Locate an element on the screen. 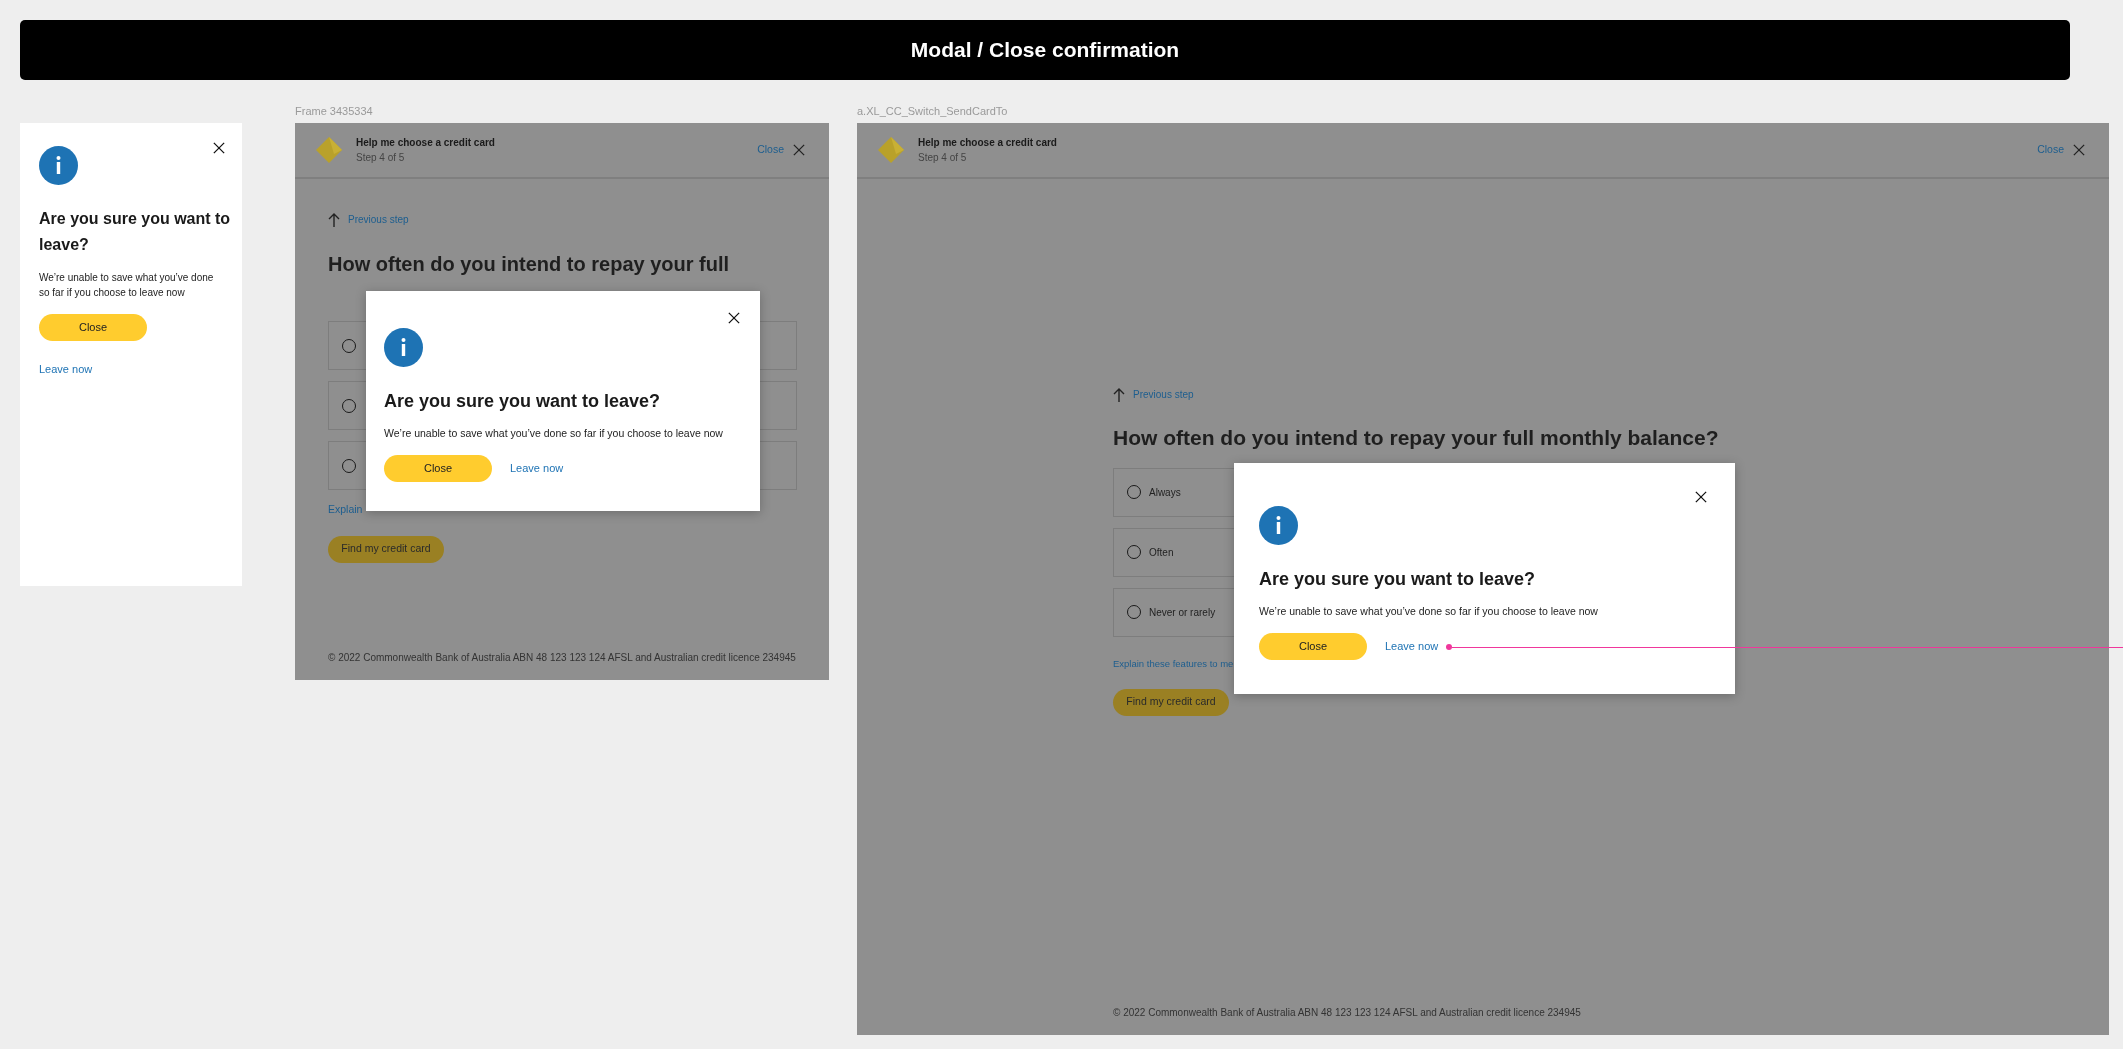  option-label: Often is located at coordinates (1161, 552).